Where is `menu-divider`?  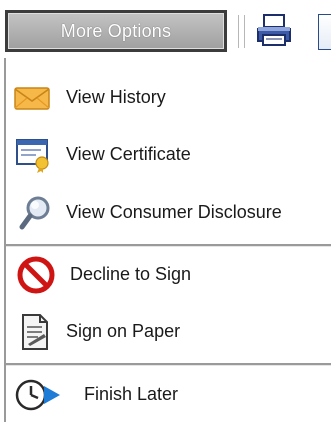 menu-divider is located at coordinates (168, 364).